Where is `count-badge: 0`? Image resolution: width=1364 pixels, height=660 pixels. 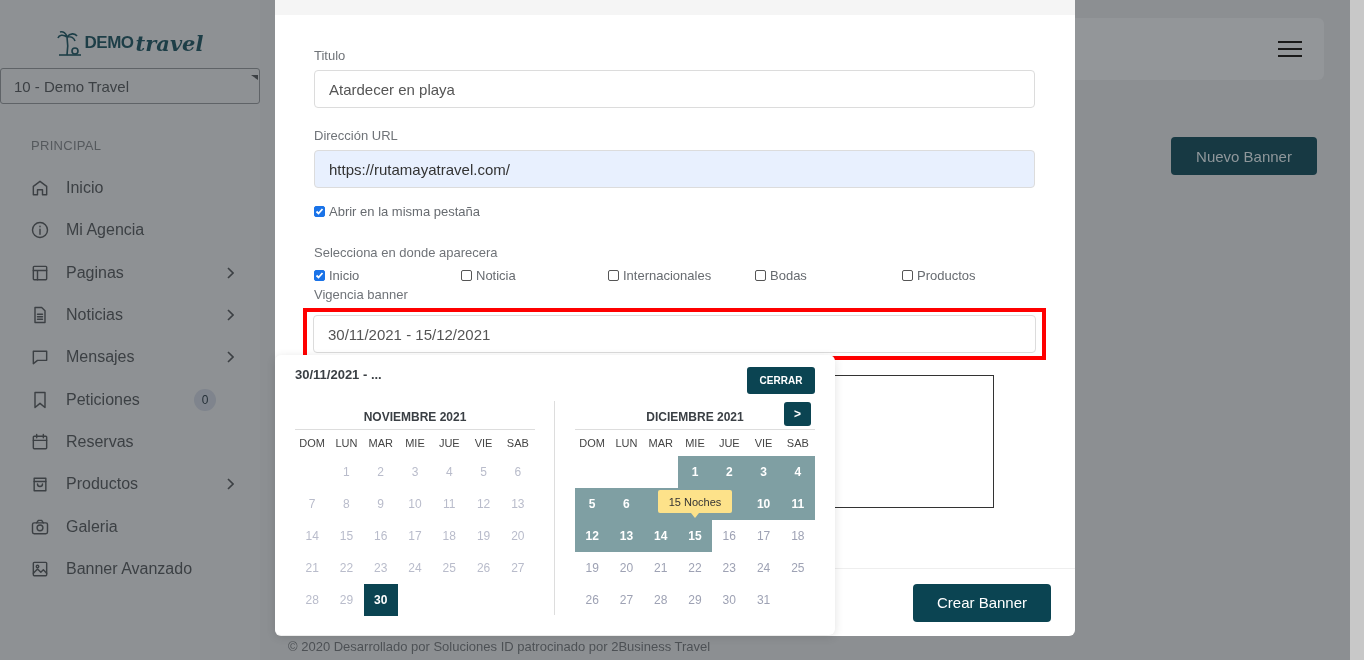 count-badge: 0 is located at coordinates (205, 399).